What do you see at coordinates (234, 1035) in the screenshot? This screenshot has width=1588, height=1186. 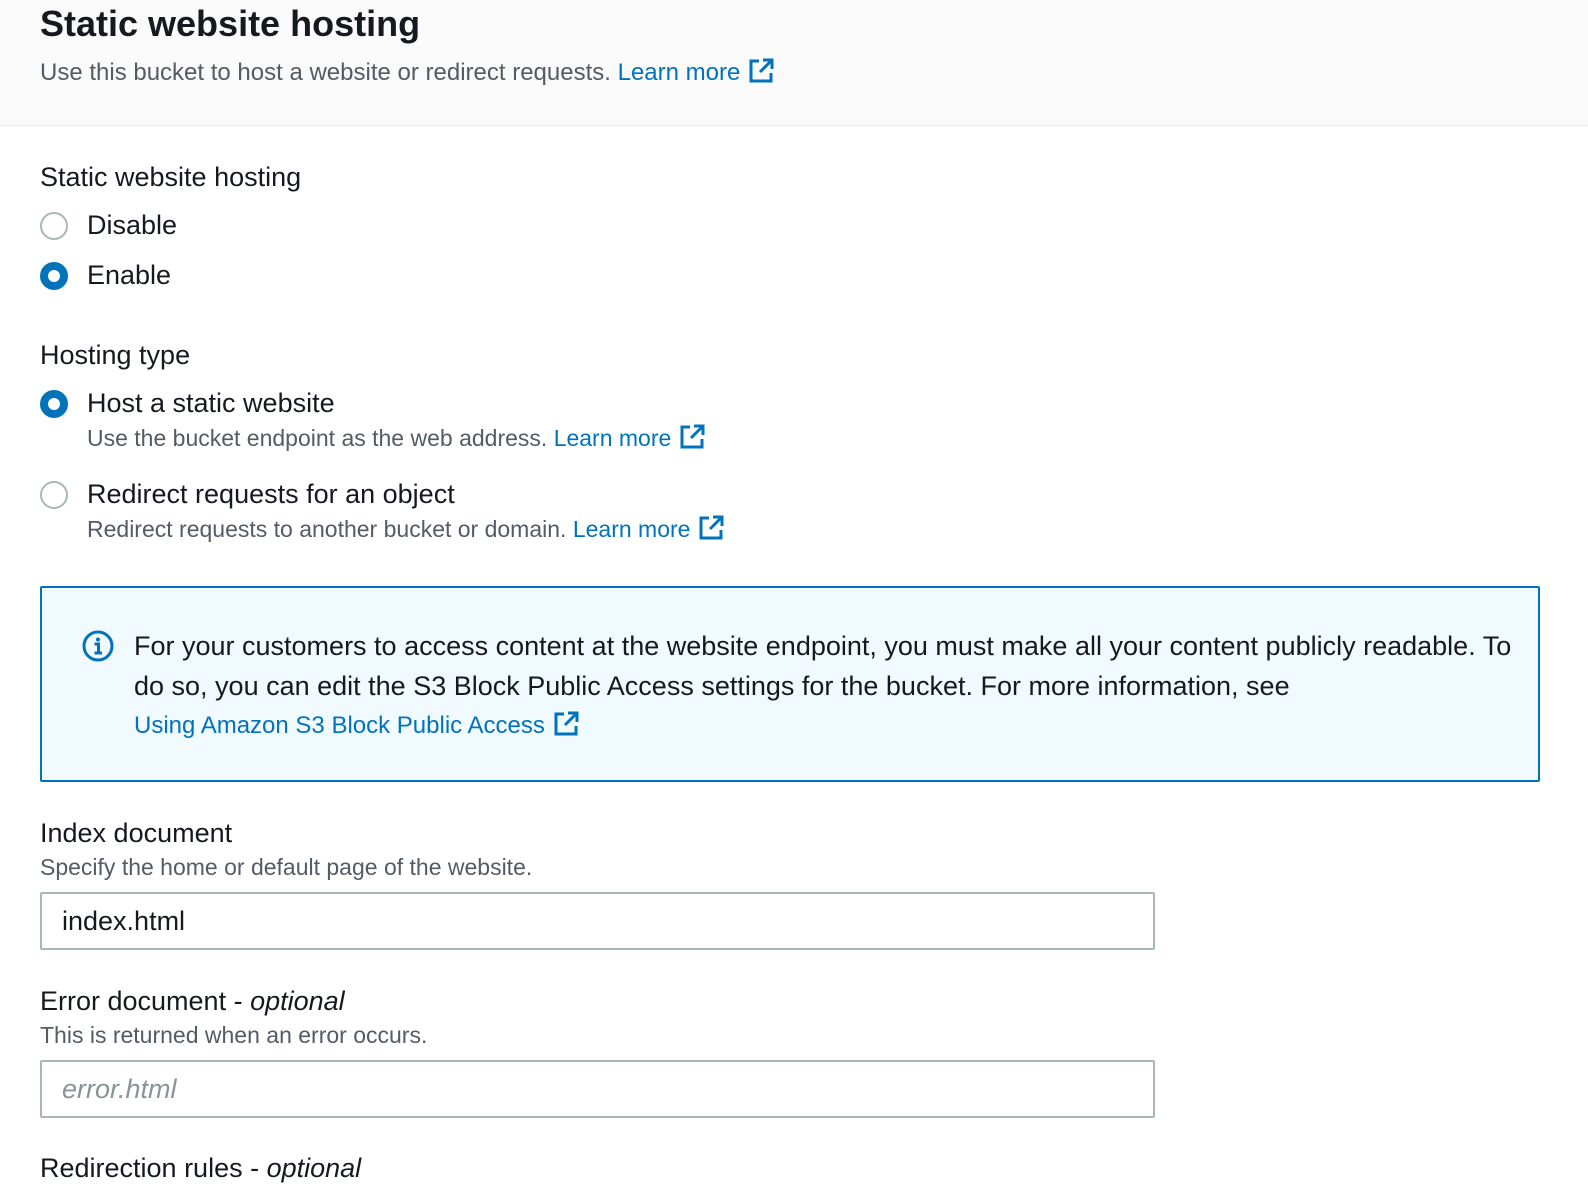 I see `error-document-description: This is returned when an error occurs.` at bounding box center [234, 1035].